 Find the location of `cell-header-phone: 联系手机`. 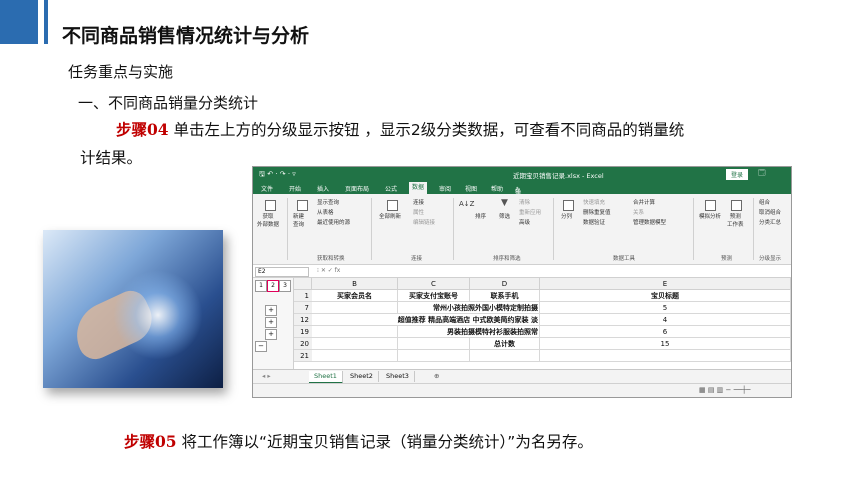

cell-header-phone: 联系手机 is located at coordinates (505, 296).